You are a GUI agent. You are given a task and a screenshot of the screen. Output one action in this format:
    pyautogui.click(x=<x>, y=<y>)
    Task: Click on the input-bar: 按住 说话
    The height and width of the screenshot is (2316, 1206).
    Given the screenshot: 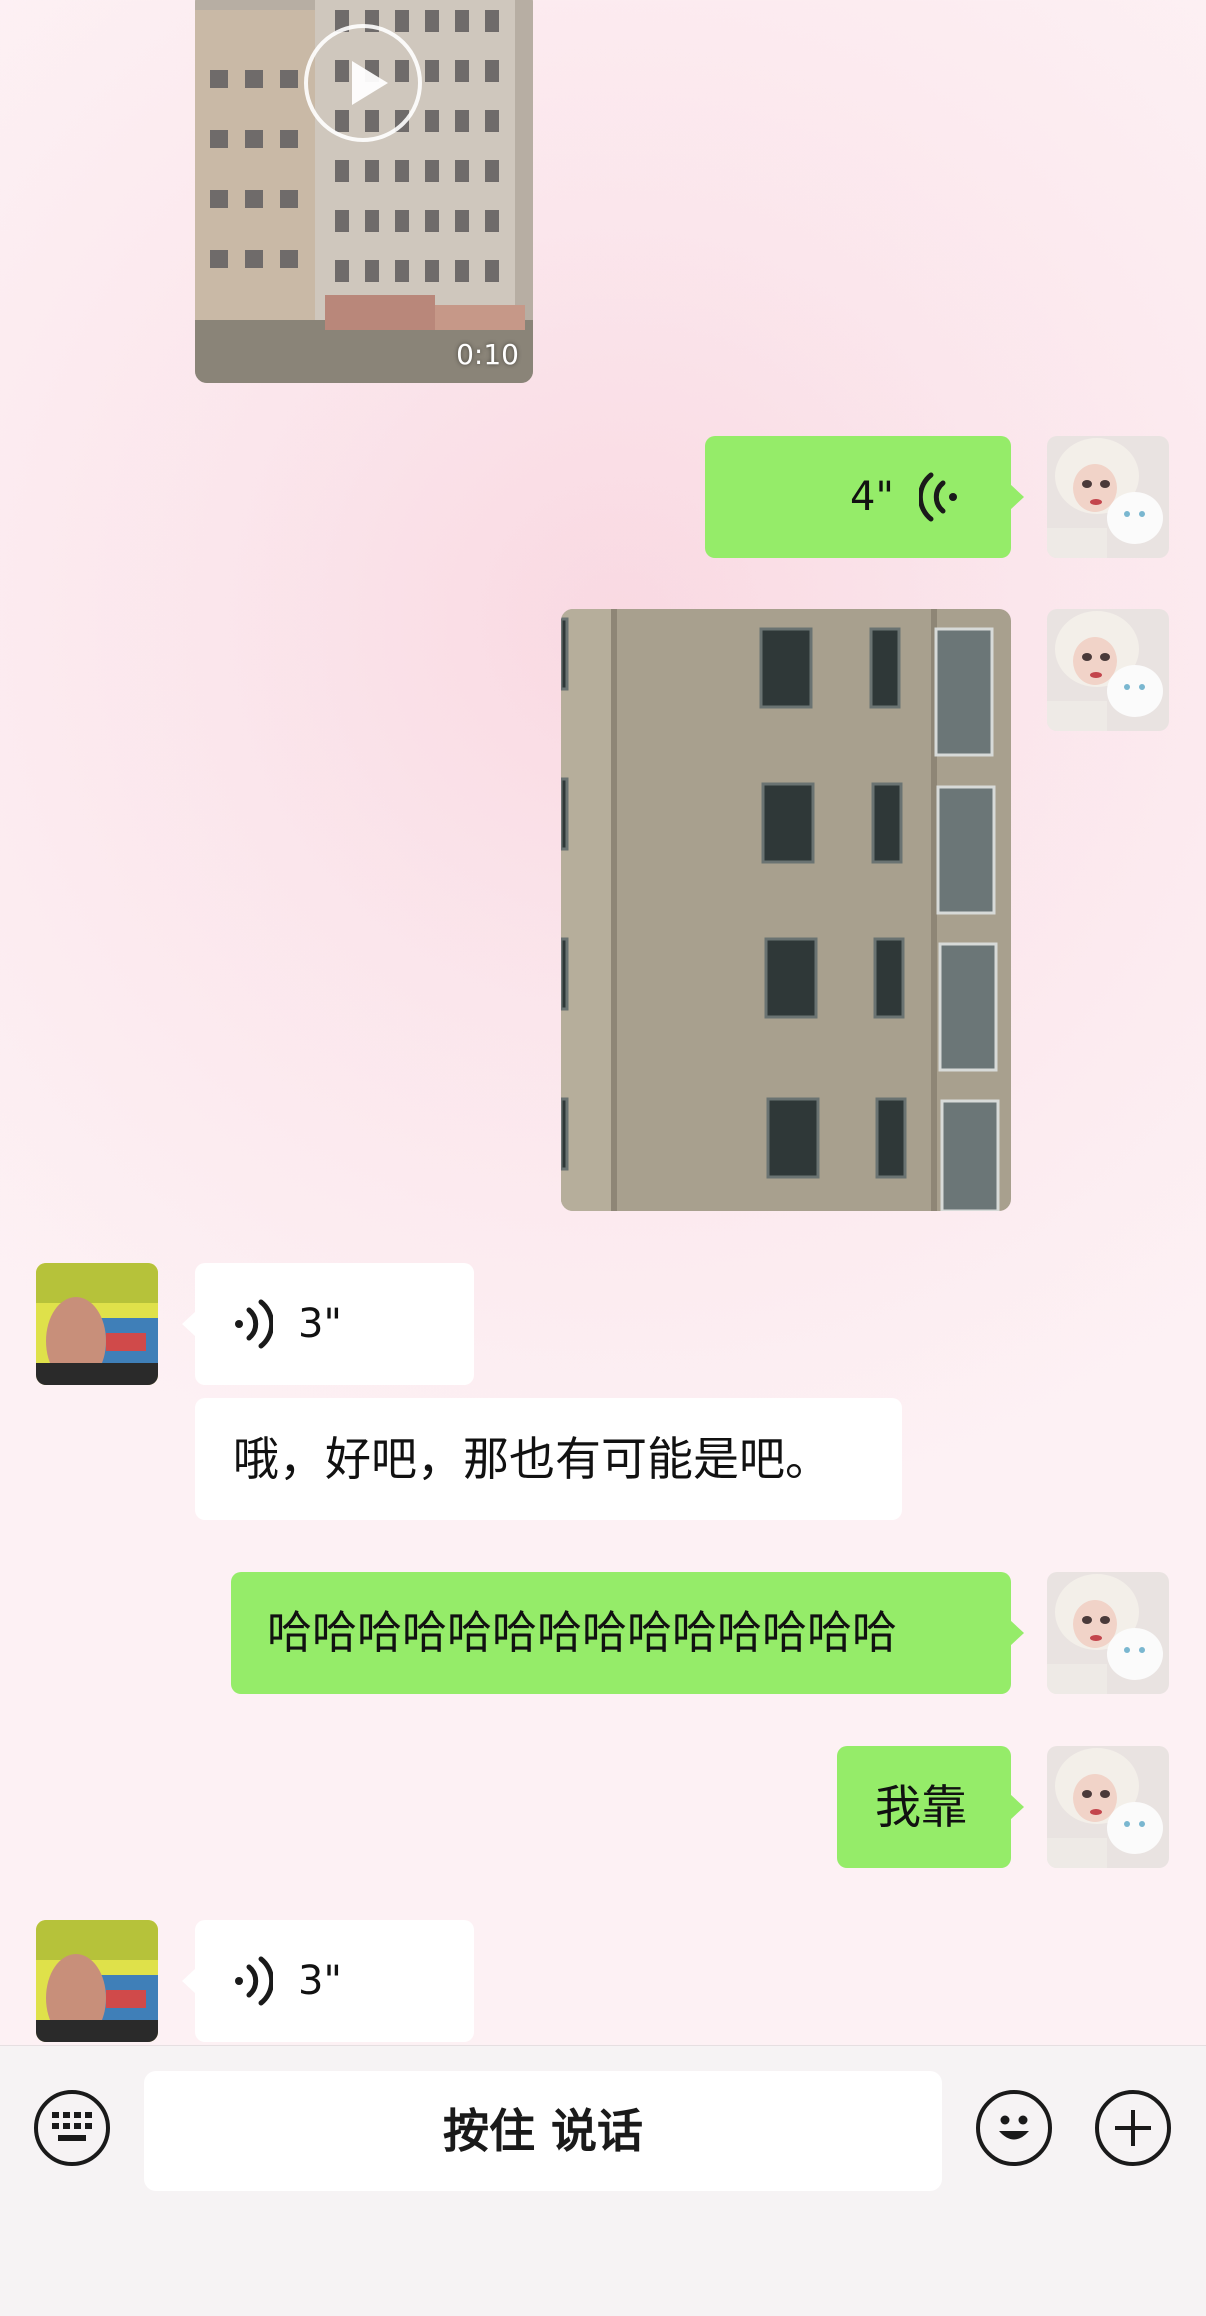 What is the action you would take?
    pyautogui.click(x=603, y=2180)
    